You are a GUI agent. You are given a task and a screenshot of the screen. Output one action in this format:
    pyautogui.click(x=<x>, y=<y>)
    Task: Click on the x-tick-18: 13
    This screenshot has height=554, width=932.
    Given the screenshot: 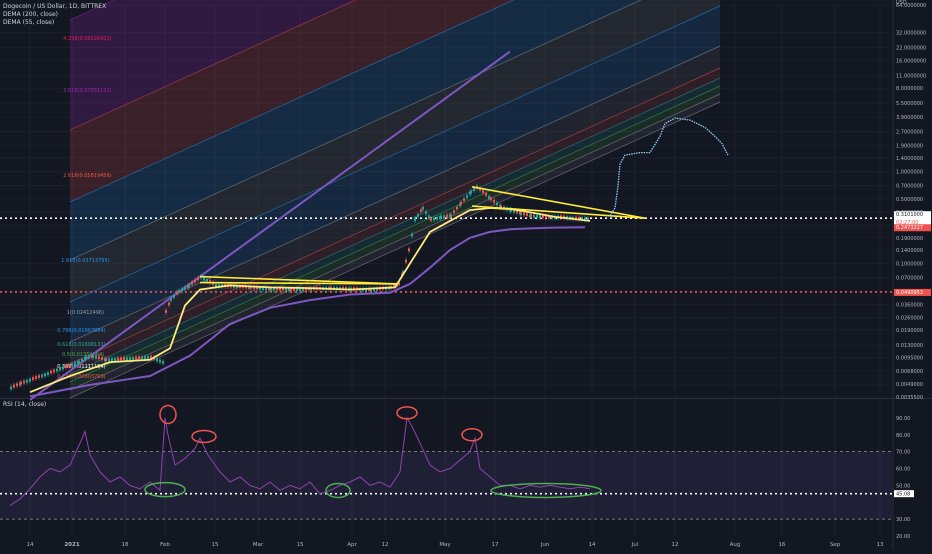 What is the action you would take?
    pyautogui.click(x=880, y=545)
    